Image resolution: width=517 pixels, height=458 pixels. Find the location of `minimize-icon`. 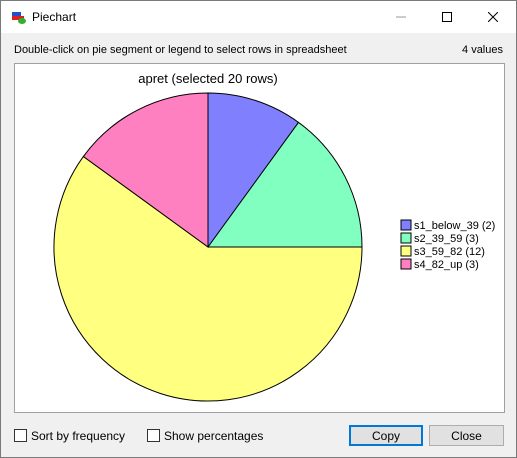

minimize-icon is located at coordinates (401, 17).